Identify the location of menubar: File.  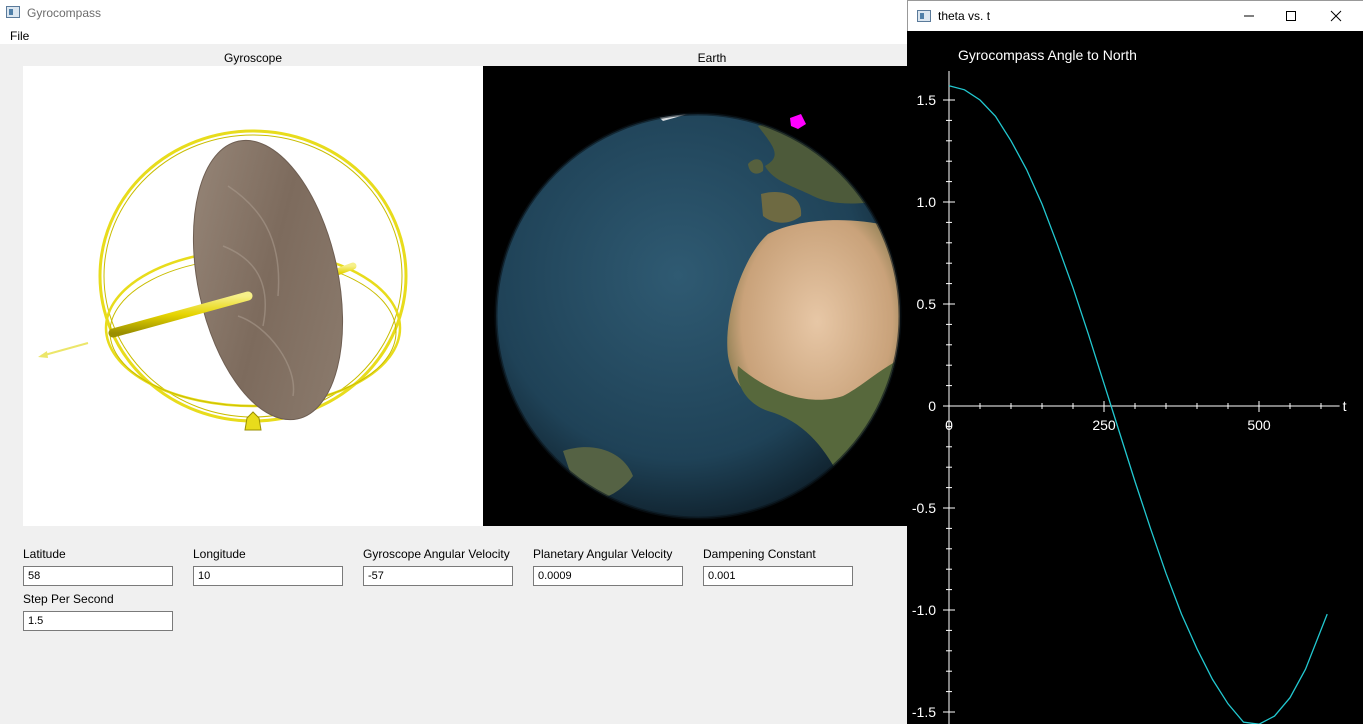
(453, 35).